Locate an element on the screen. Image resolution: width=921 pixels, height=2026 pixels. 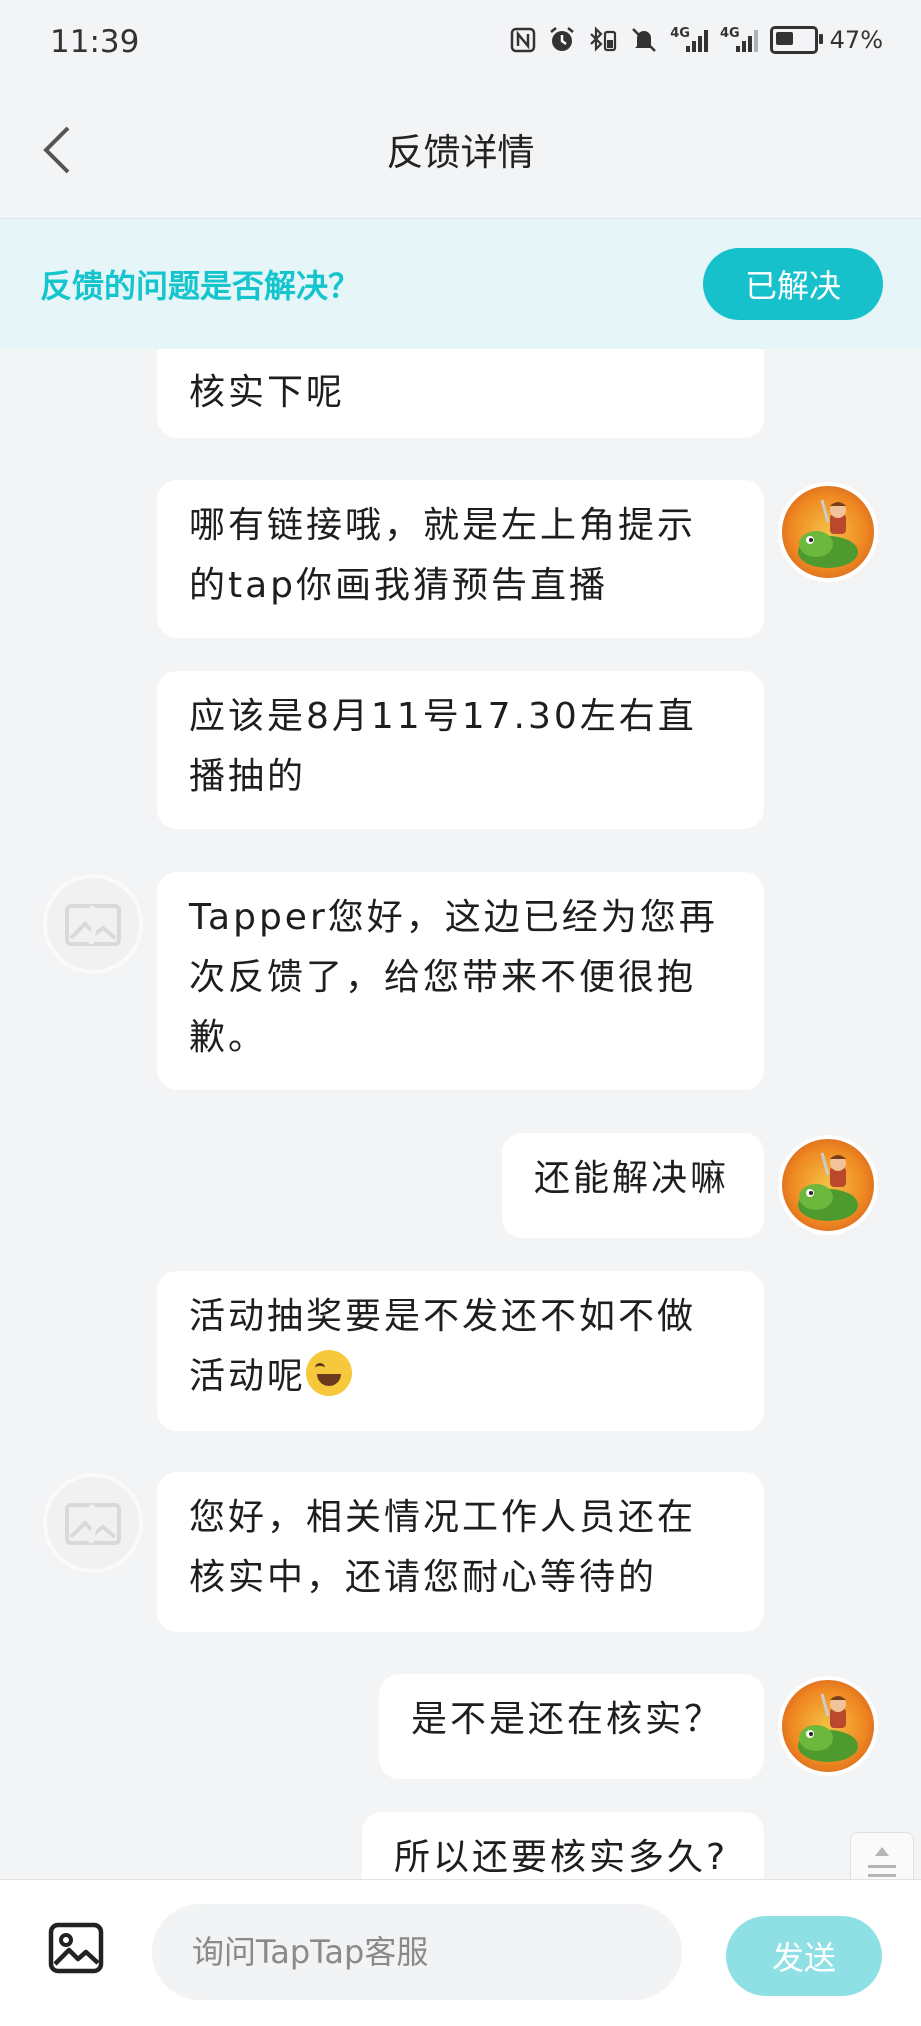
status-bar: 11:39 4G 4G 47% is located at coordinates (460, 45).